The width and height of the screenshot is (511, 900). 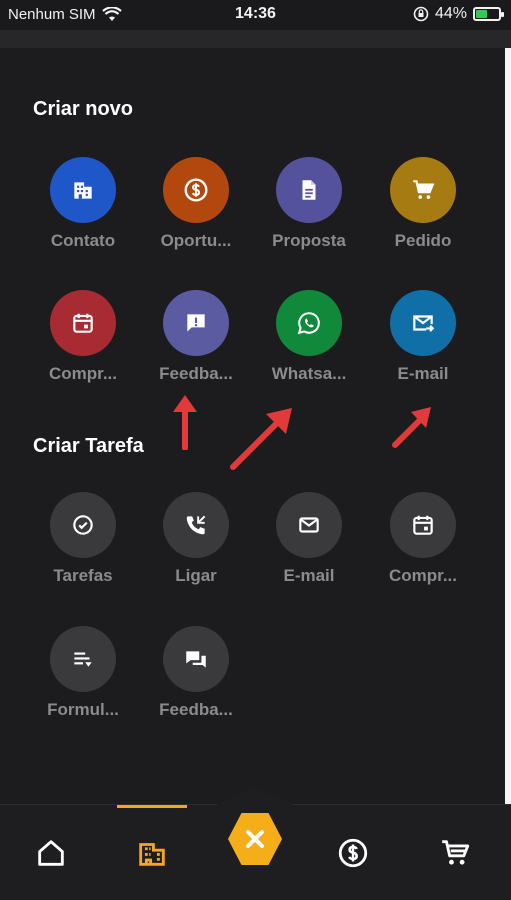 I want to click on bottom-navigation, so click(x=255, y=843).